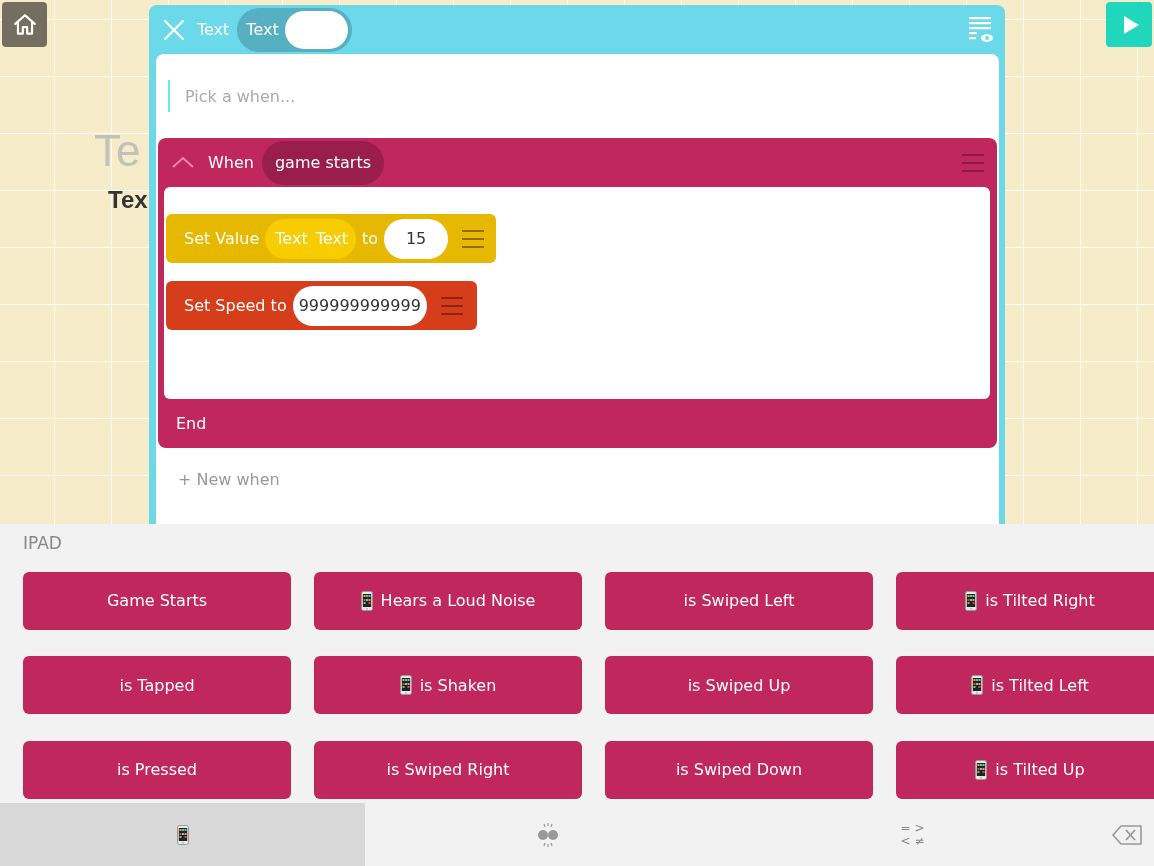 The height and width of the screenshot is (866, 1154). I want to click on category-tab, so click(182, 834).